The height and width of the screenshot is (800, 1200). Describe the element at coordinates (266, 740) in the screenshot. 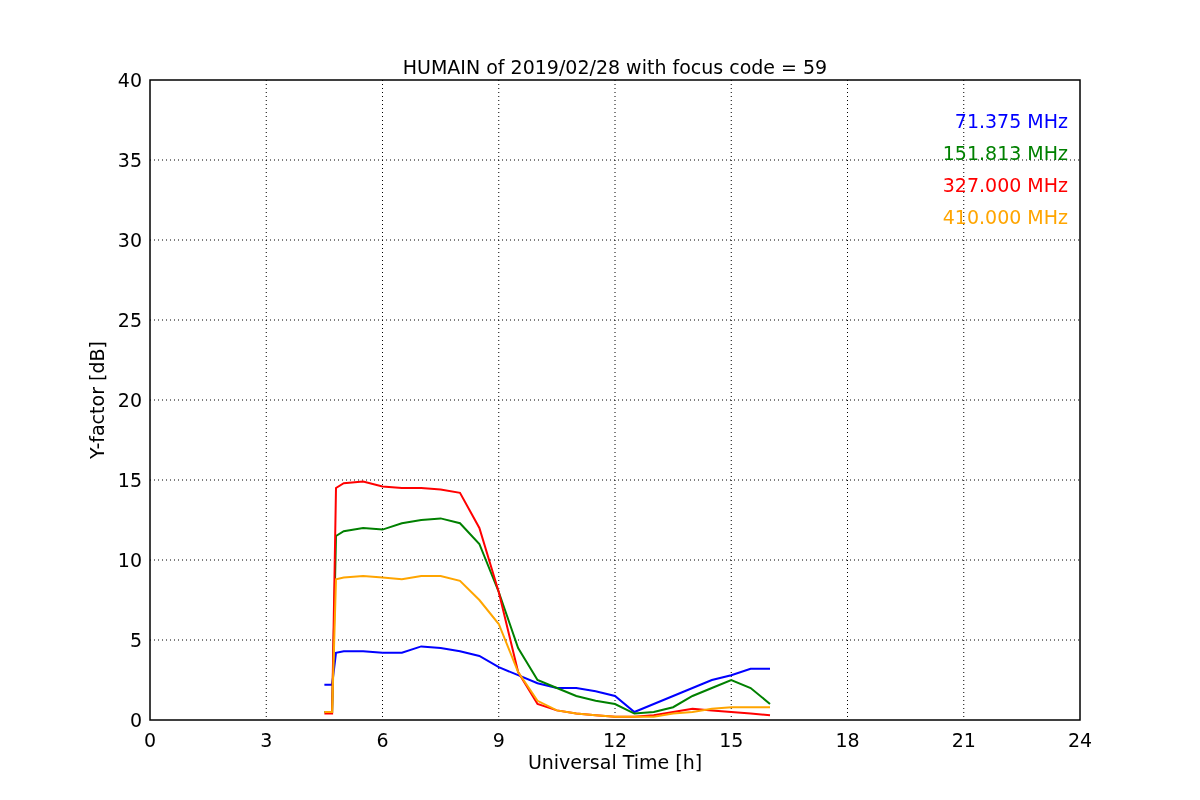

I see `x-tick-label: 3` at that location.